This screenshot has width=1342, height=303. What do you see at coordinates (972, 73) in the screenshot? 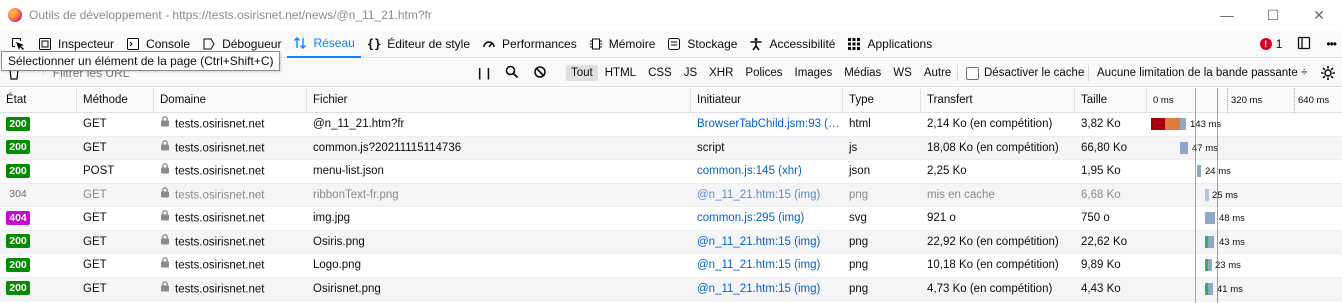
I see `disable-cache-checkbox` at bounding box center [972, 73].